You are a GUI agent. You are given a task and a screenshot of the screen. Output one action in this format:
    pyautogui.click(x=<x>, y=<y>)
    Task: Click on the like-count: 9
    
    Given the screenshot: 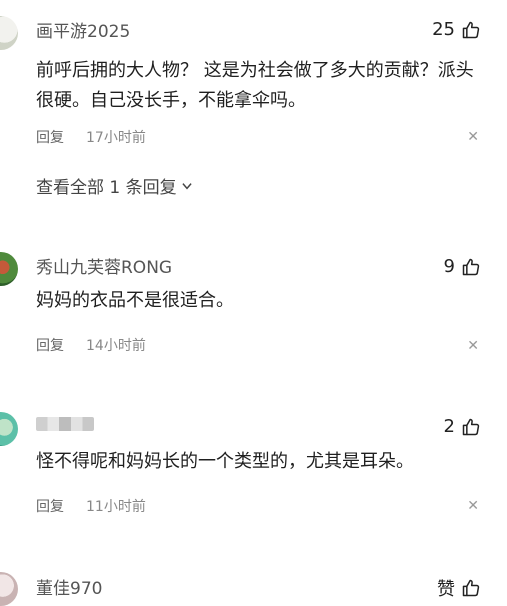 What is the action you would take?
    pyautogui.click(x=449, y=266)
    